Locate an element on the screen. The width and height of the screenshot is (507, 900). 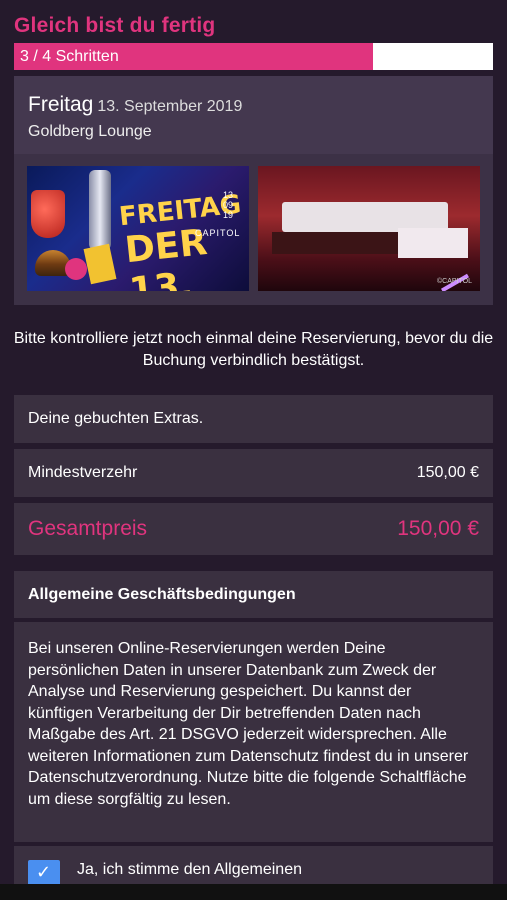
total-price-label: Gesamtpreis is located at coordinates (88, 528).